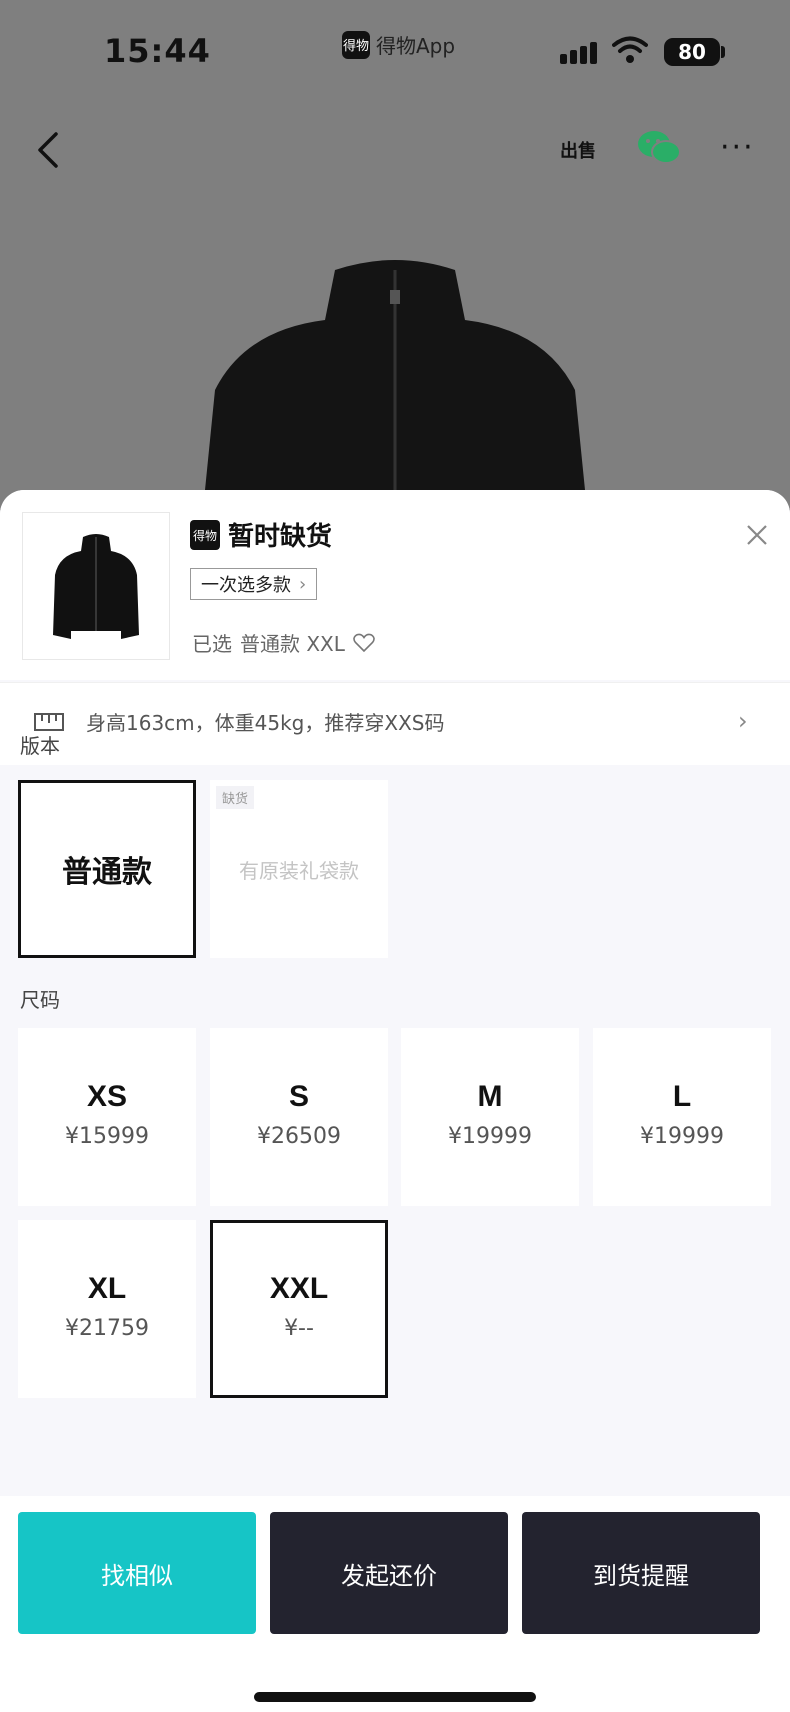 The image size is (790, 1712). What do you see at coordinates (107, 1288) in the screenshot?
I see `size-name: XL` at bounding box center [107, 1288].